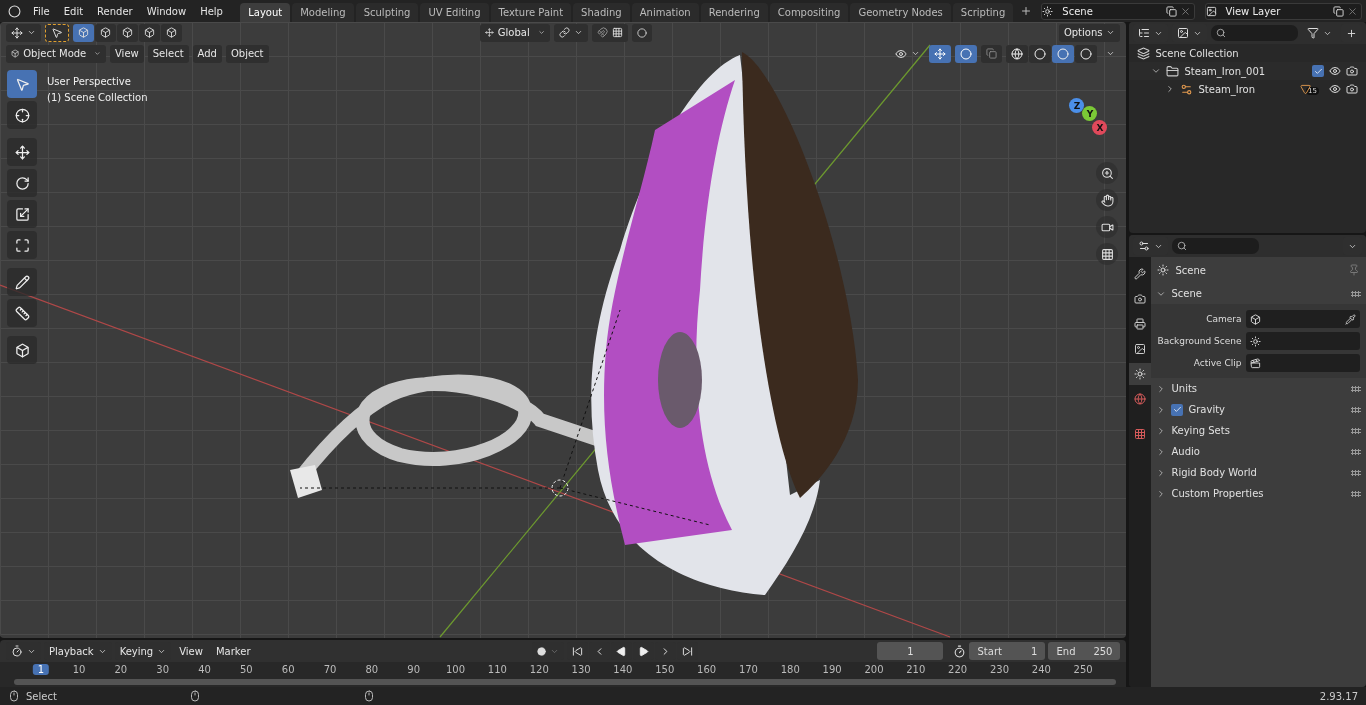 The image size is (1366, 705). What do you see at coordinates (1217, 493) in the screenshot?
I see `panel-title: Custom Properties` at bounding box center [1217, 493].